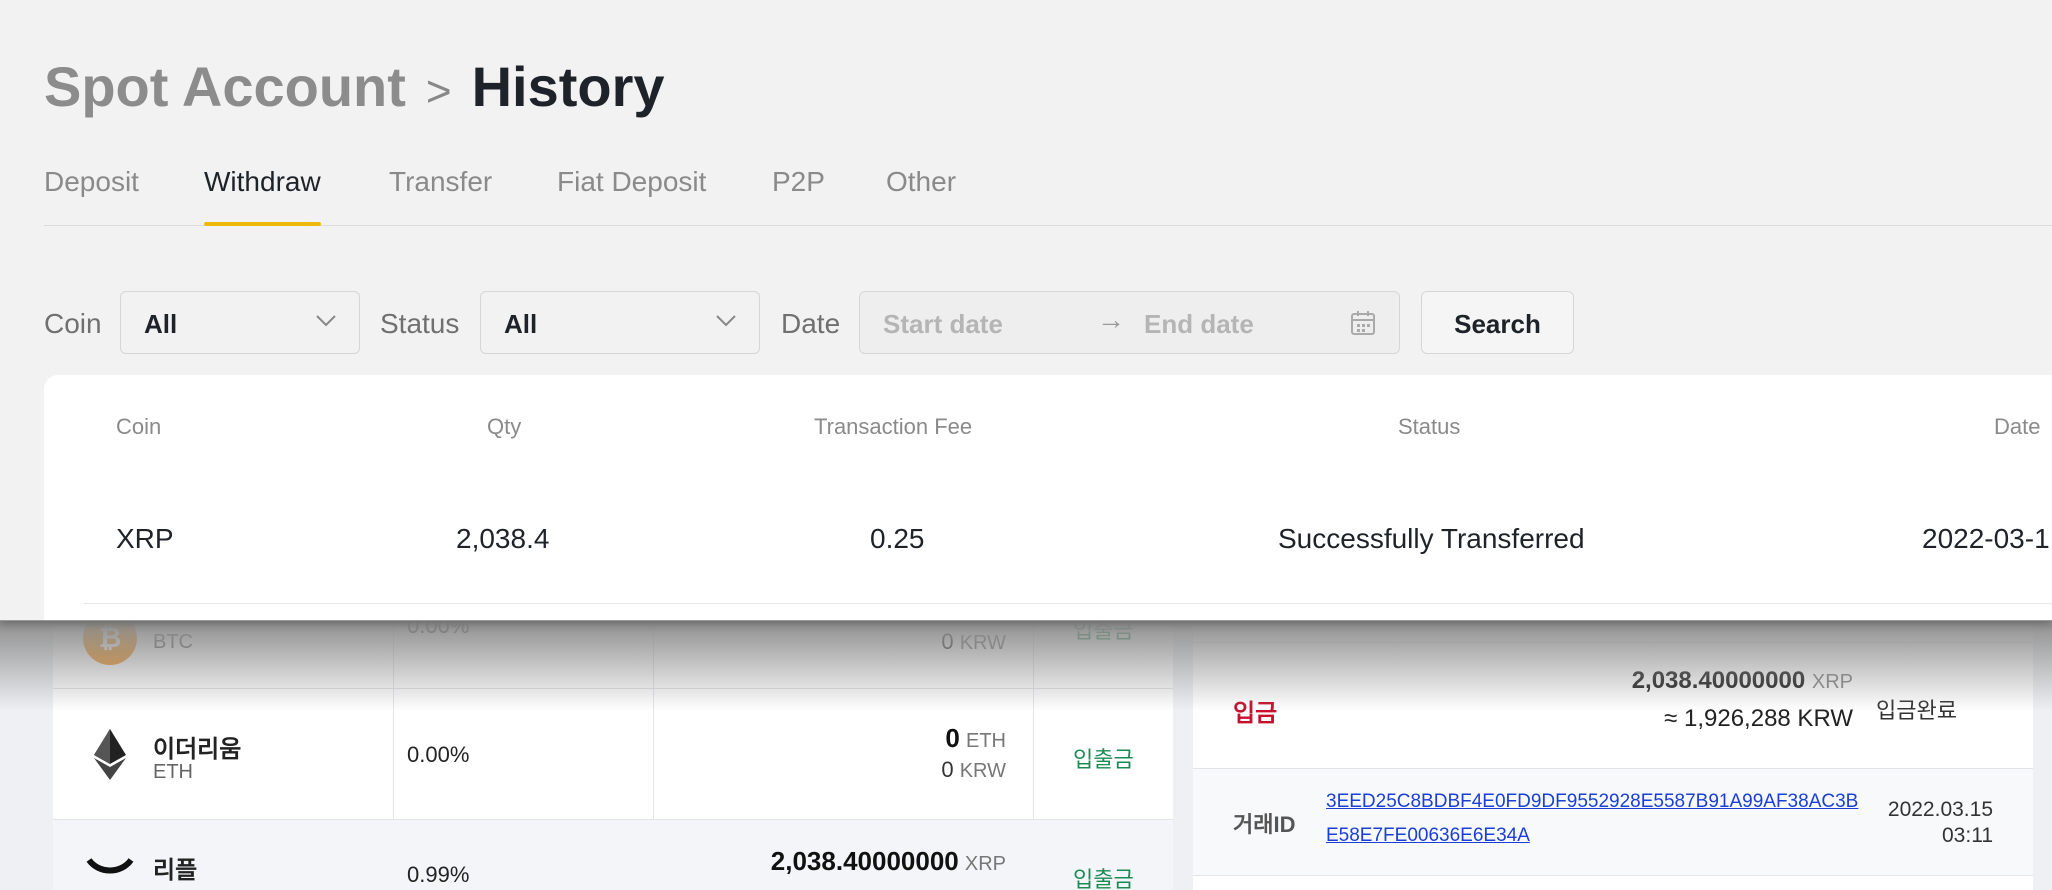 The image size is (2052, 890). I want to click on asset-name: 이더리움, so click(197, 749).